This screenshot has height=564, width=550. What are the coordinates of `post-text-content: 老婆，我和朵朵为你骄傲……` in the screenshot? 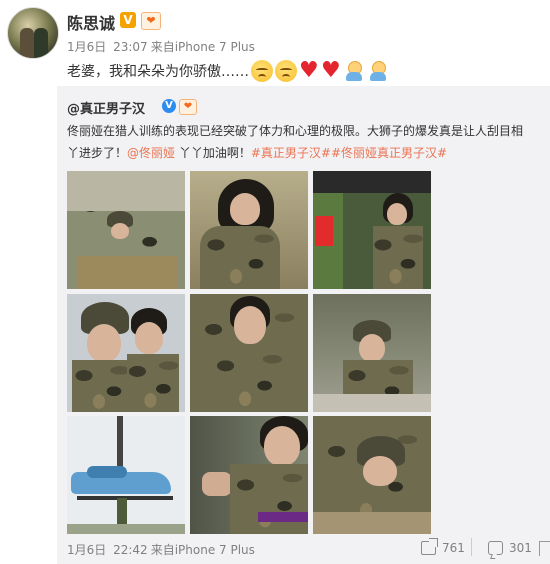 It's located at (158, 72).